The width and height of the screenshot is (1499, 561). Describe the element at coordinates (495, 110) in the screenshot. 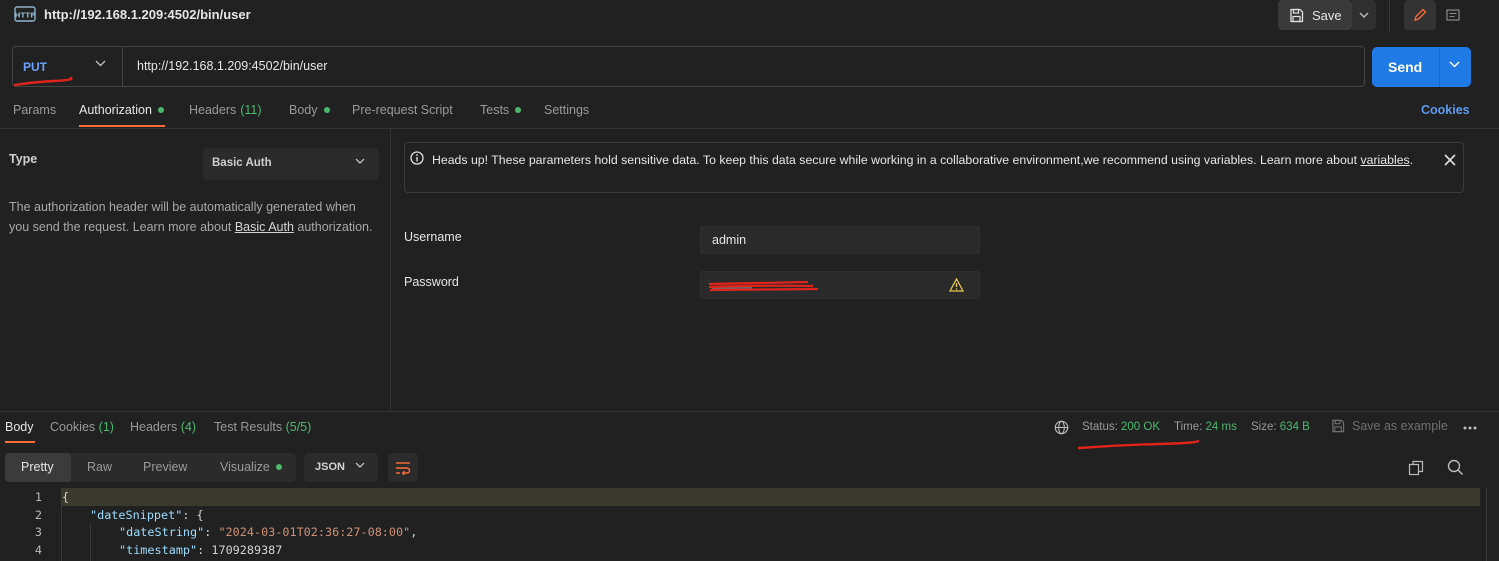

I see `tab-tests-label: Tests` at that location.